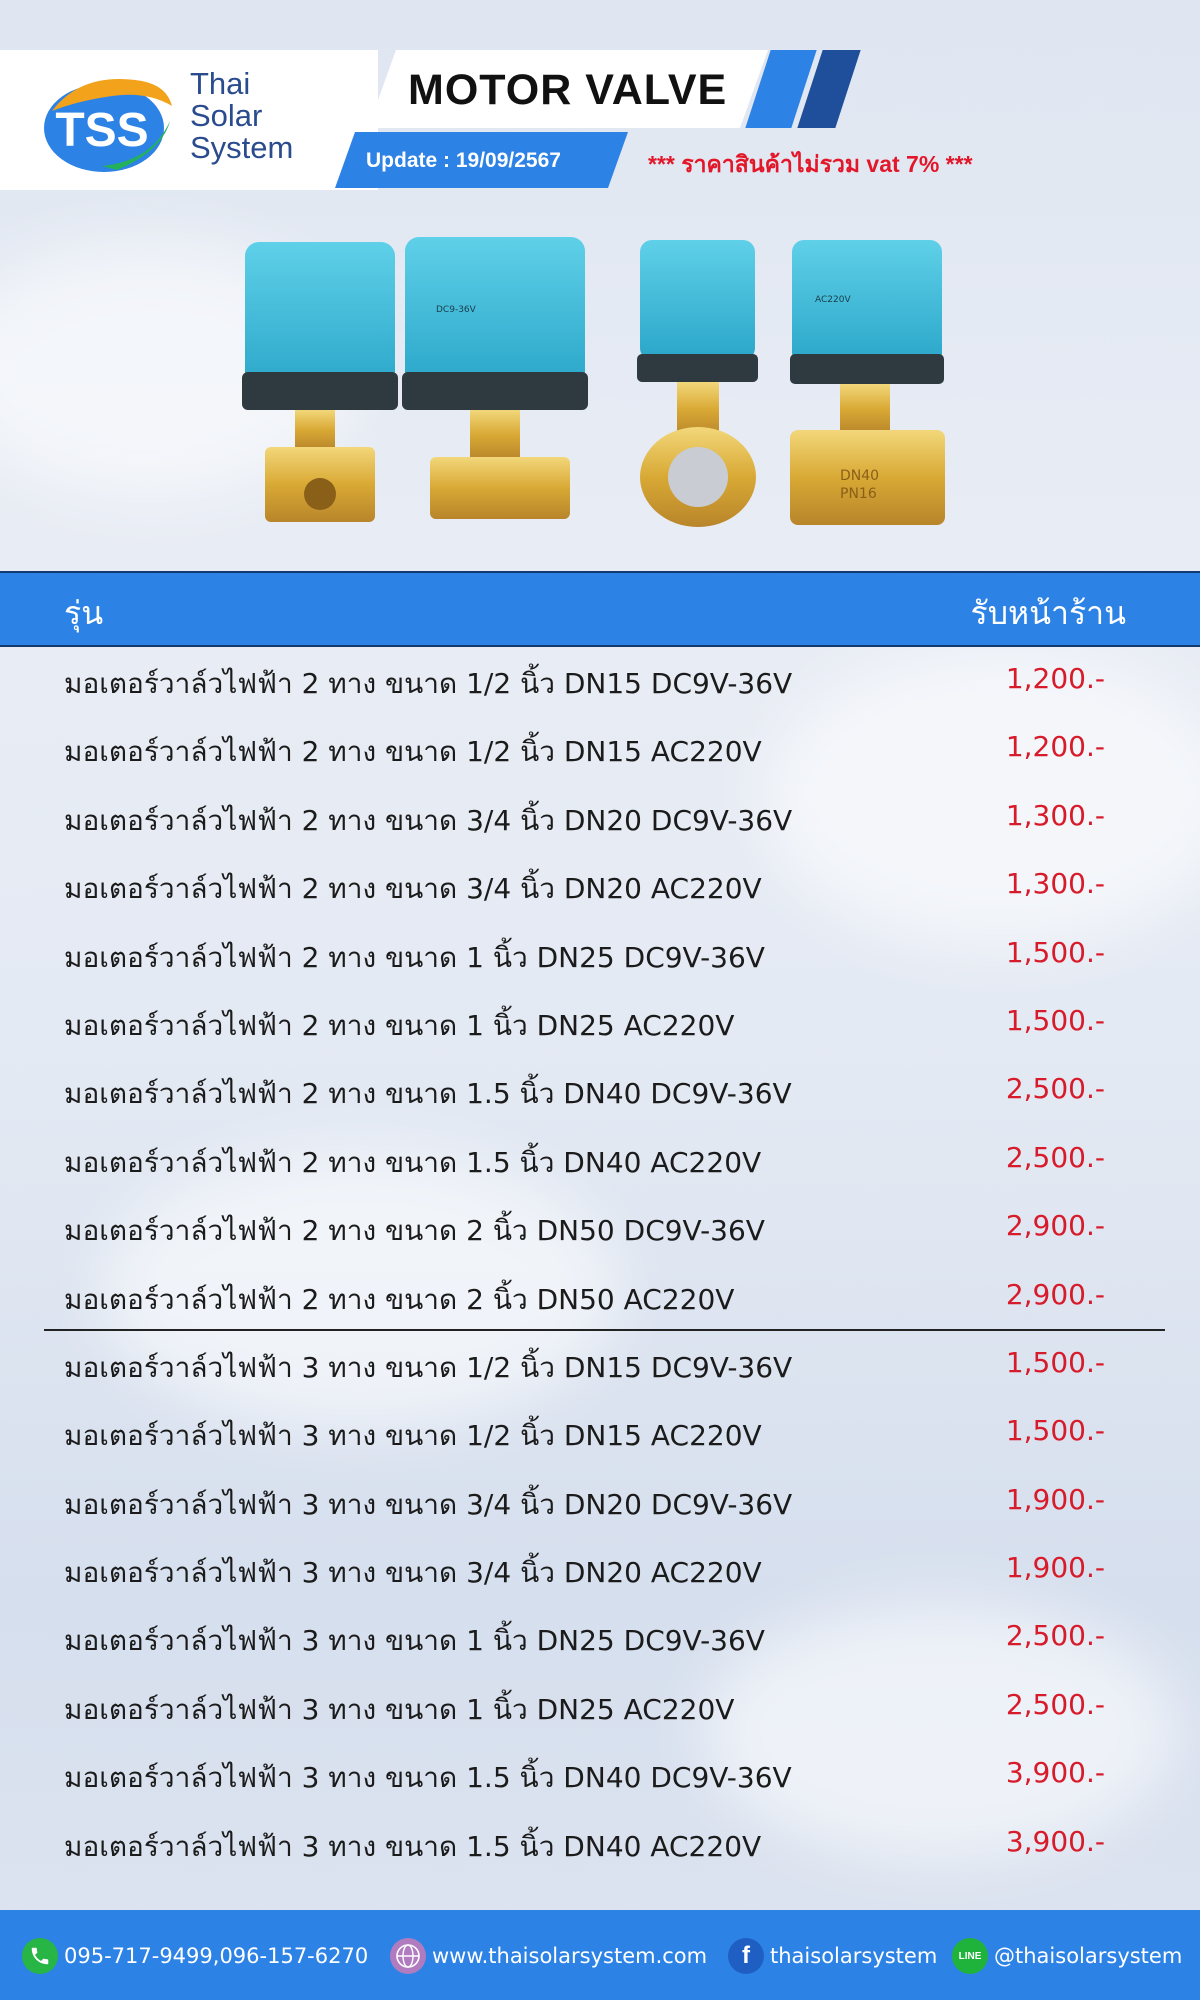 The image size is (1200, 2000). I want to click on product-size-label-2: PN16, so click(858, 494).